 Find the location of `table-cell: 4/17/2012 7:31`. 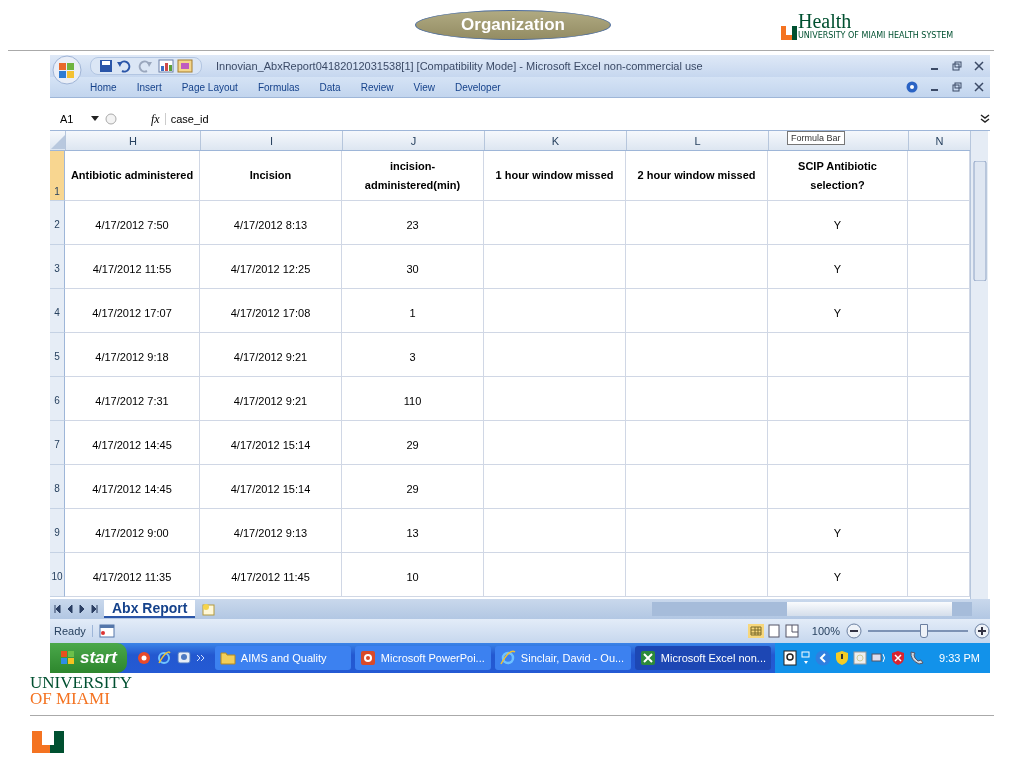

table-cell: 4/17/2012 7:31 is located at coordinates (132, 399).